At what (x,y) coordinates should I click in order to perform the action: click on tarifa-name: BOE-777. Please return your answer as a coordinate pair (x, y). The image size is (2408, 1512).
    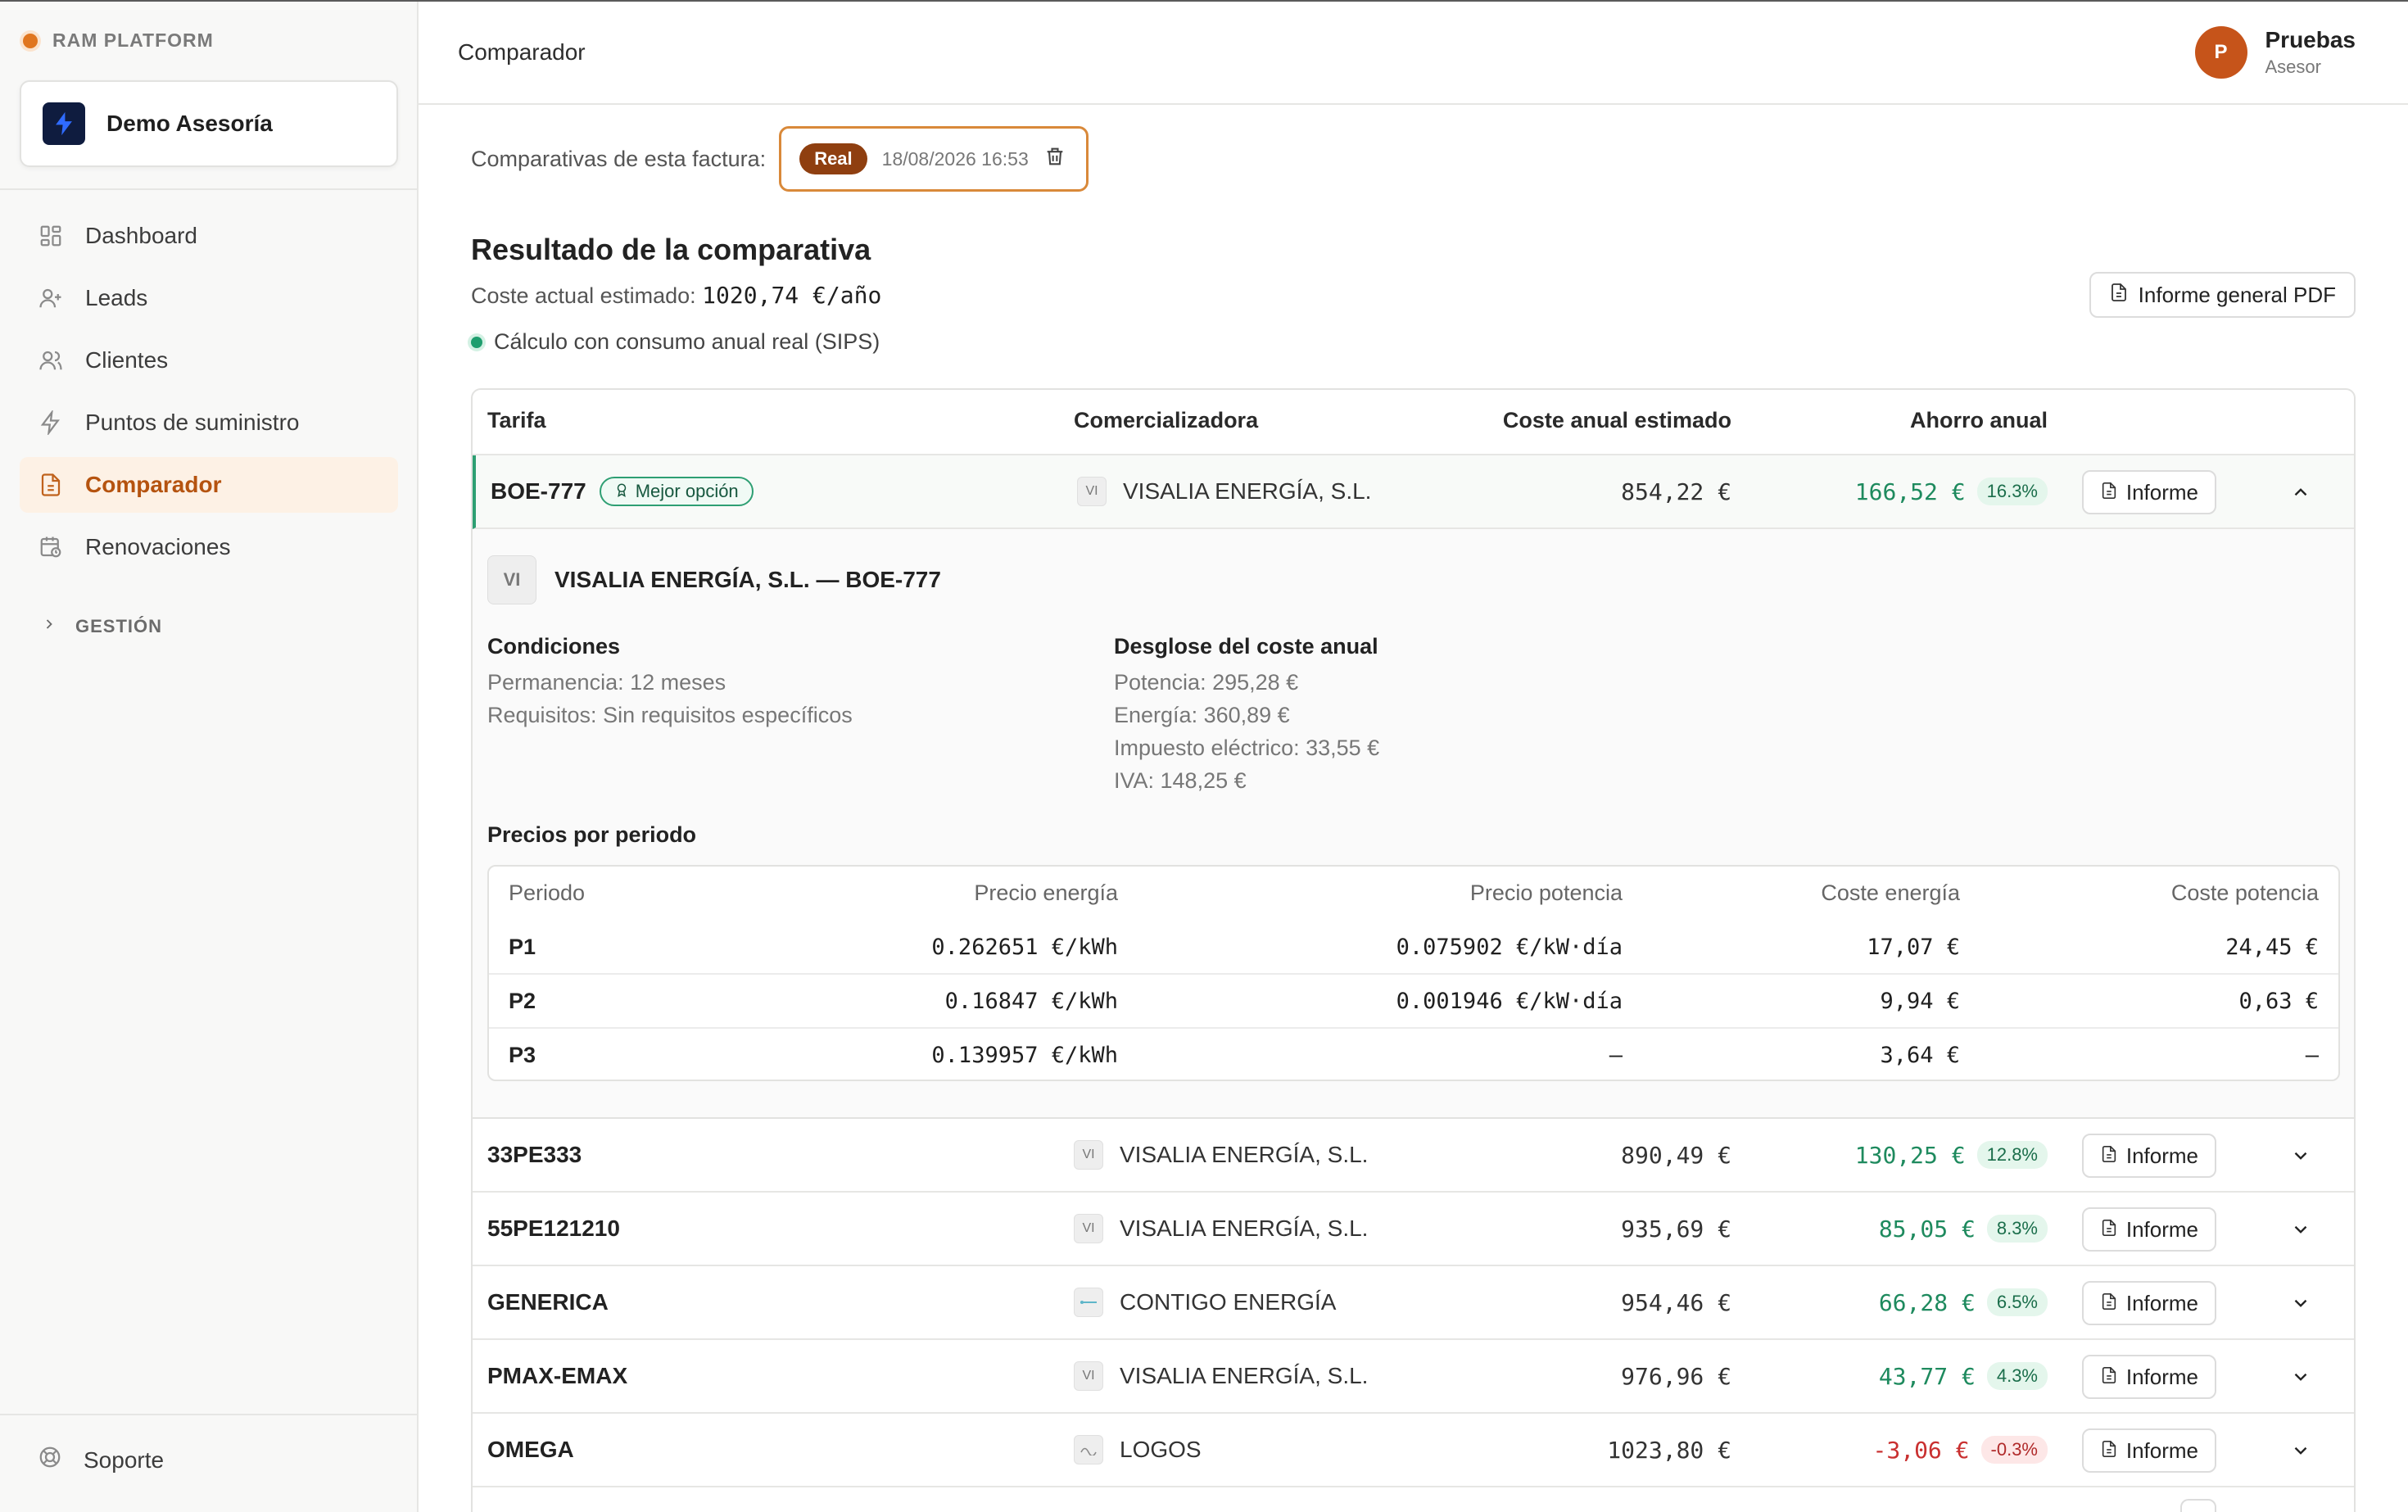
    Looking at the image, I should click on (538, 491).